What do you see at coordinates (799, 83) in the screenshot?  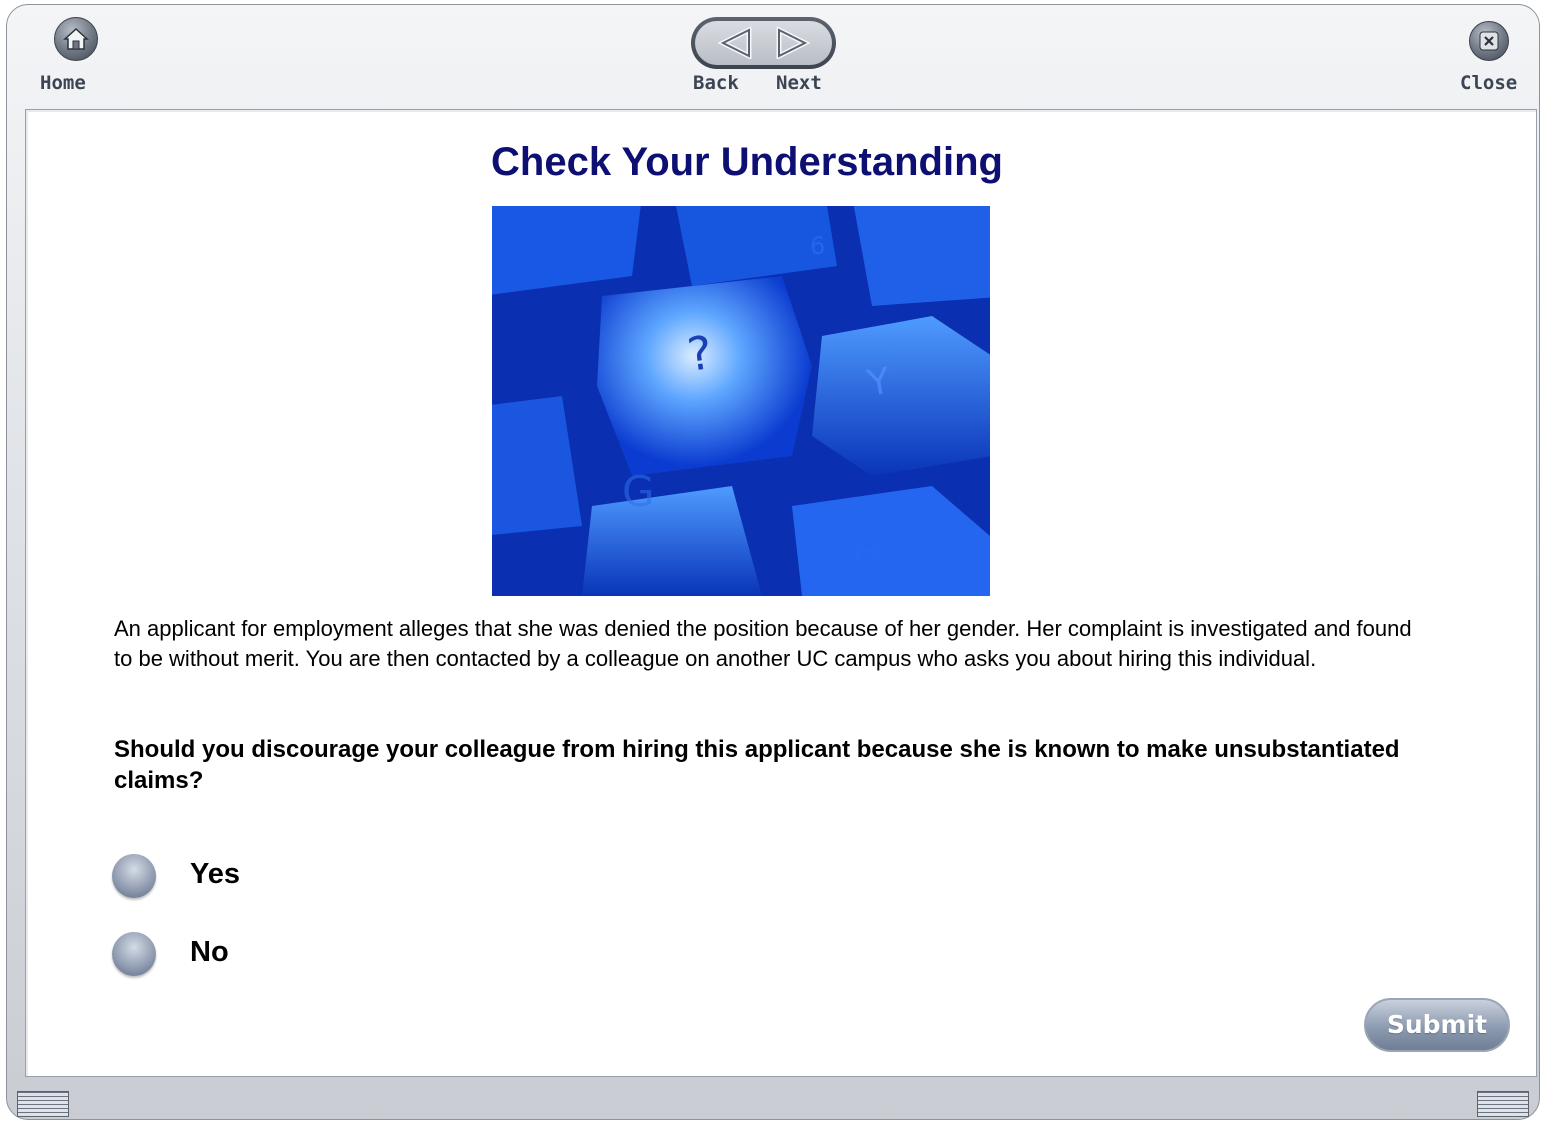 I see `next-label: Next` at bounding box center [799, 83].